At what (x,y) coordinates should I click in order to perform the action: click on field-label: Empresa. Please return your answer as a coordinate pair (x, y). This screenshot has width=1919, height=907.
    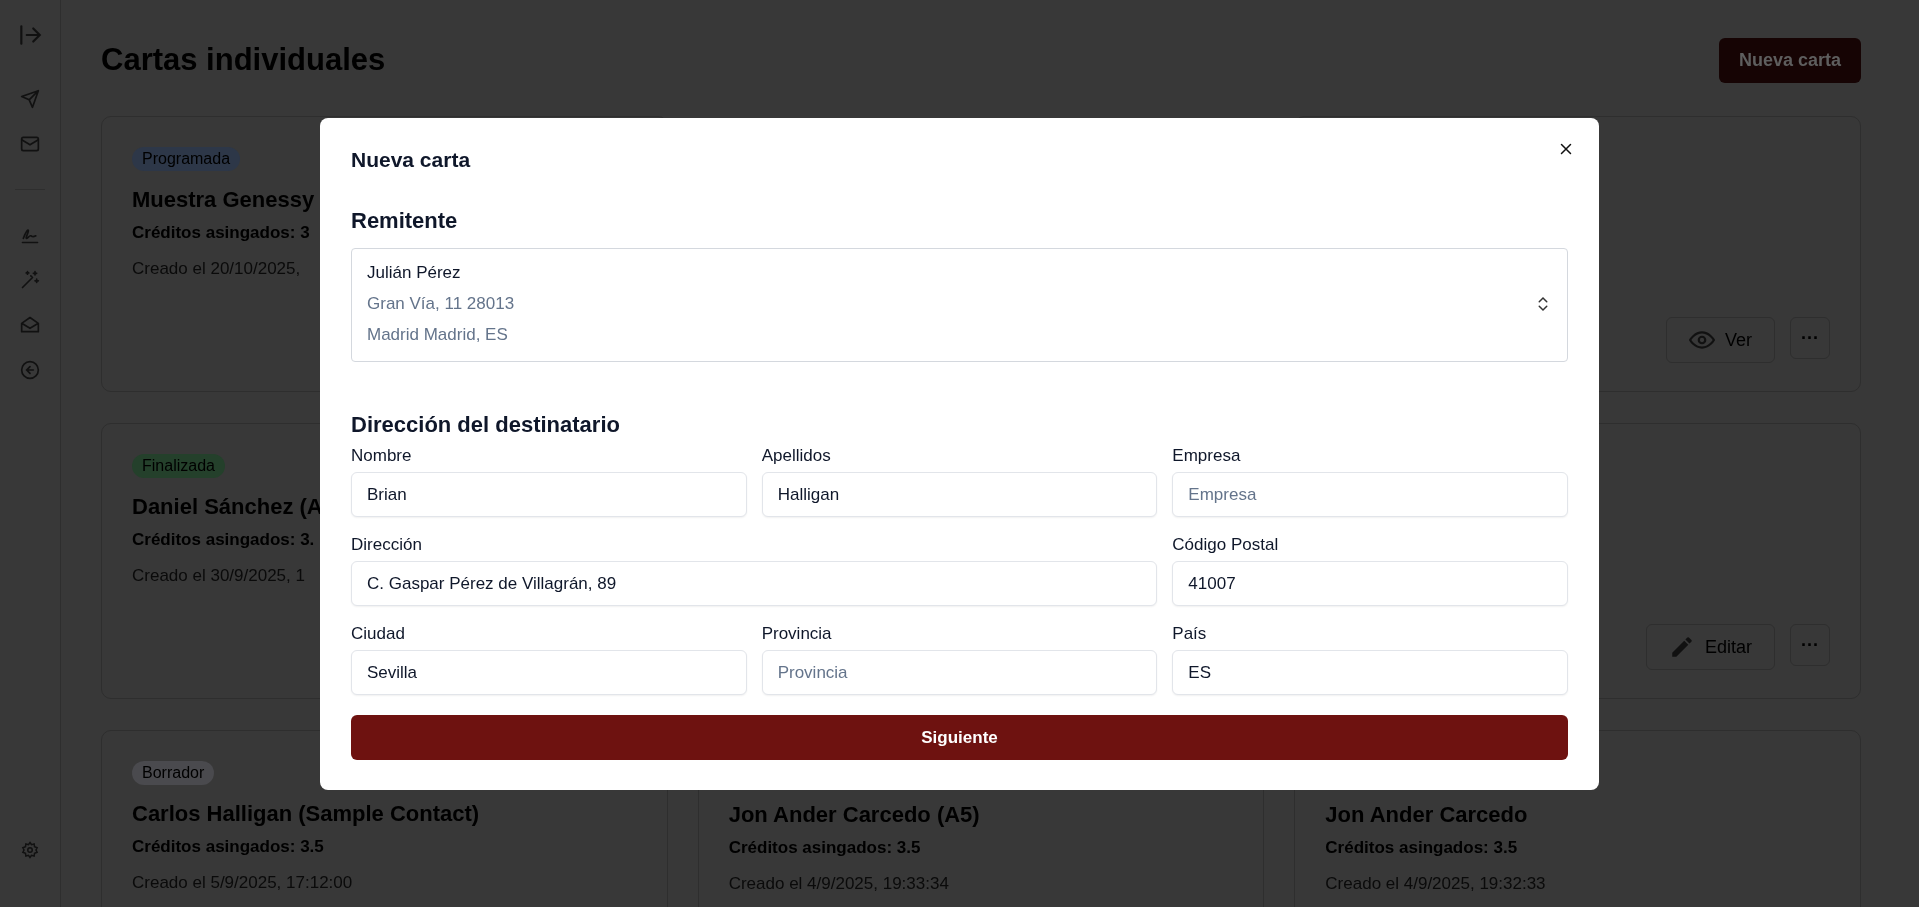
    Looking at the image, I should click on (1207, 456).